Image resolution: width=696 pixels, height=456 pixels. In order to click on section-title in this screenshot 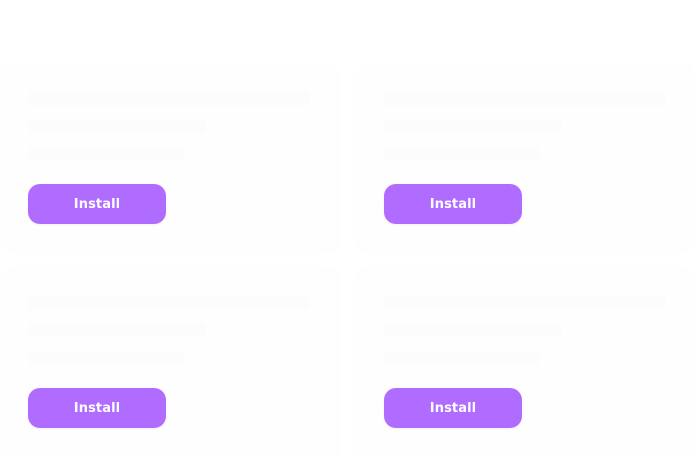, I will do `click(83, 25)`.